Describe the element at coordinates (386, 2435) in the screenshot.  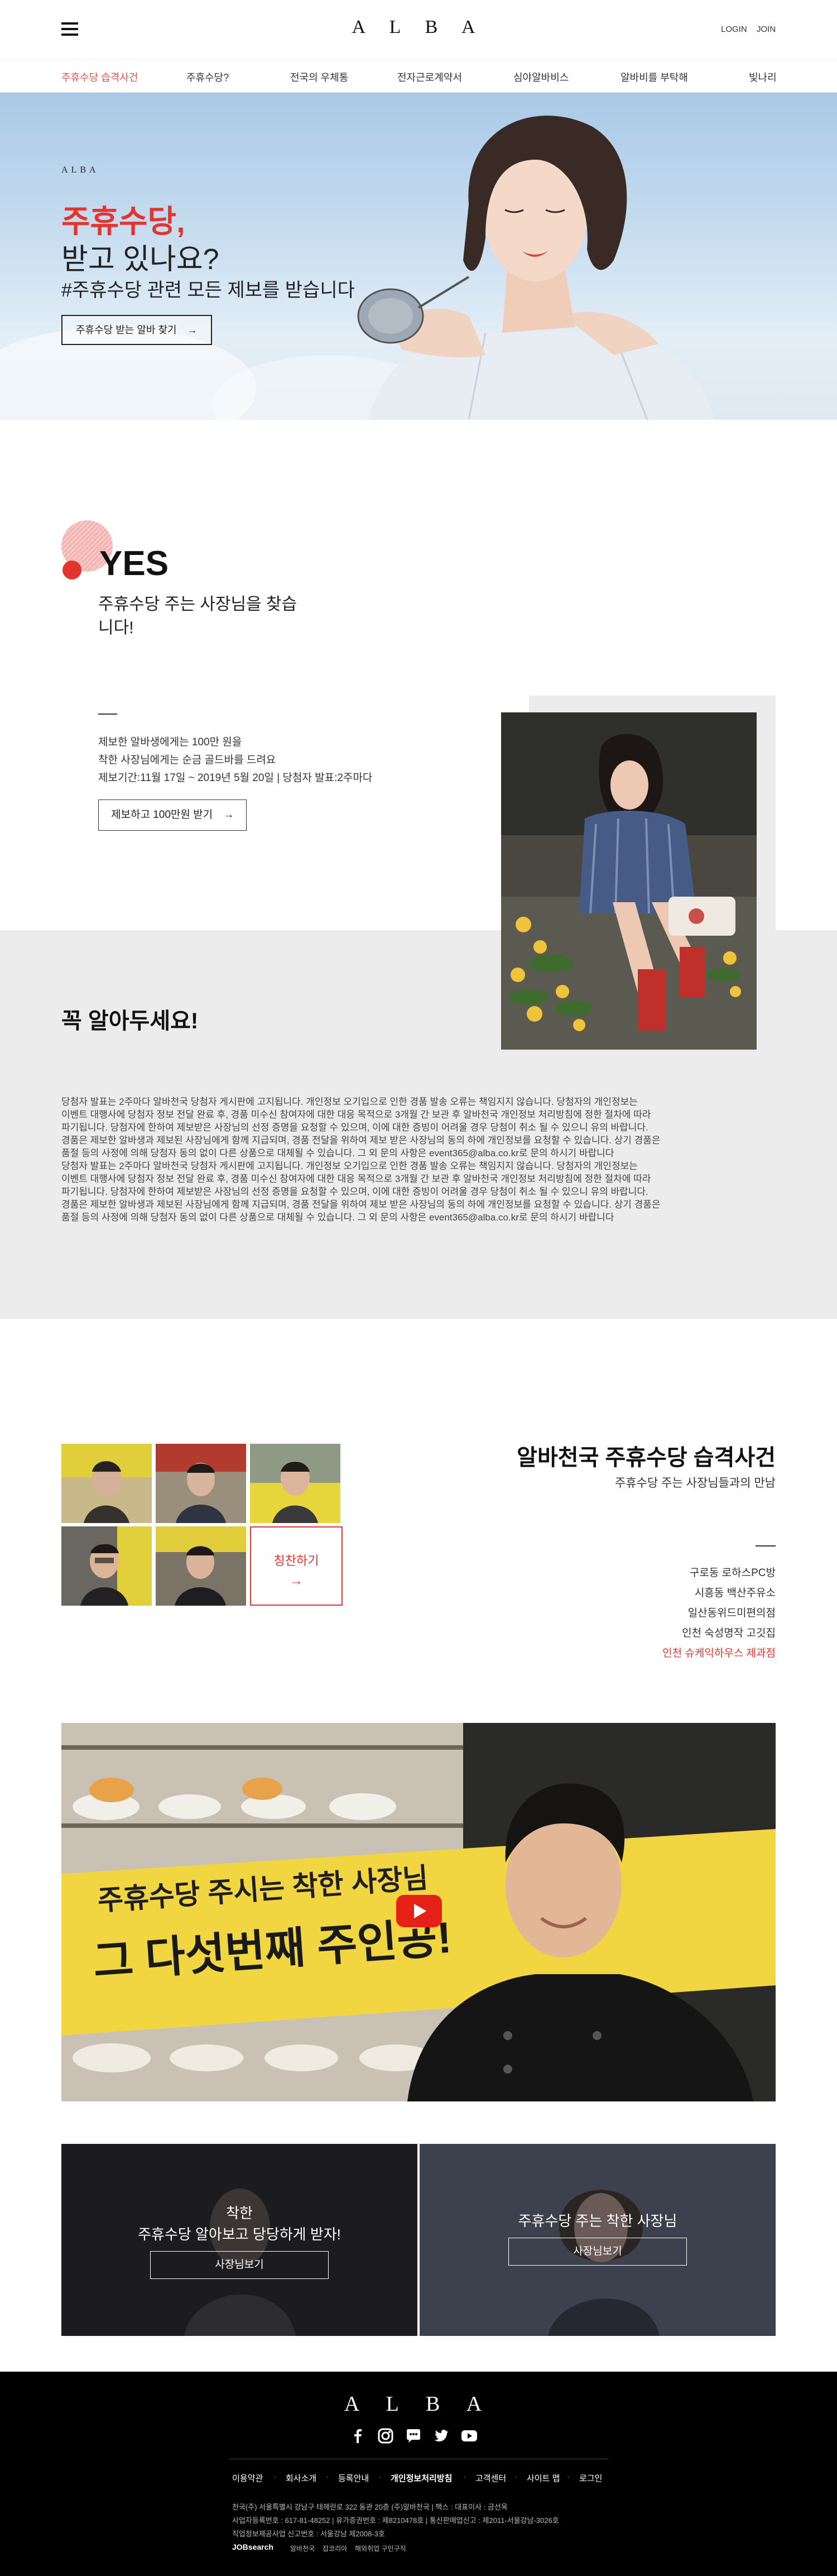
I see `instagram-icon` at that location.